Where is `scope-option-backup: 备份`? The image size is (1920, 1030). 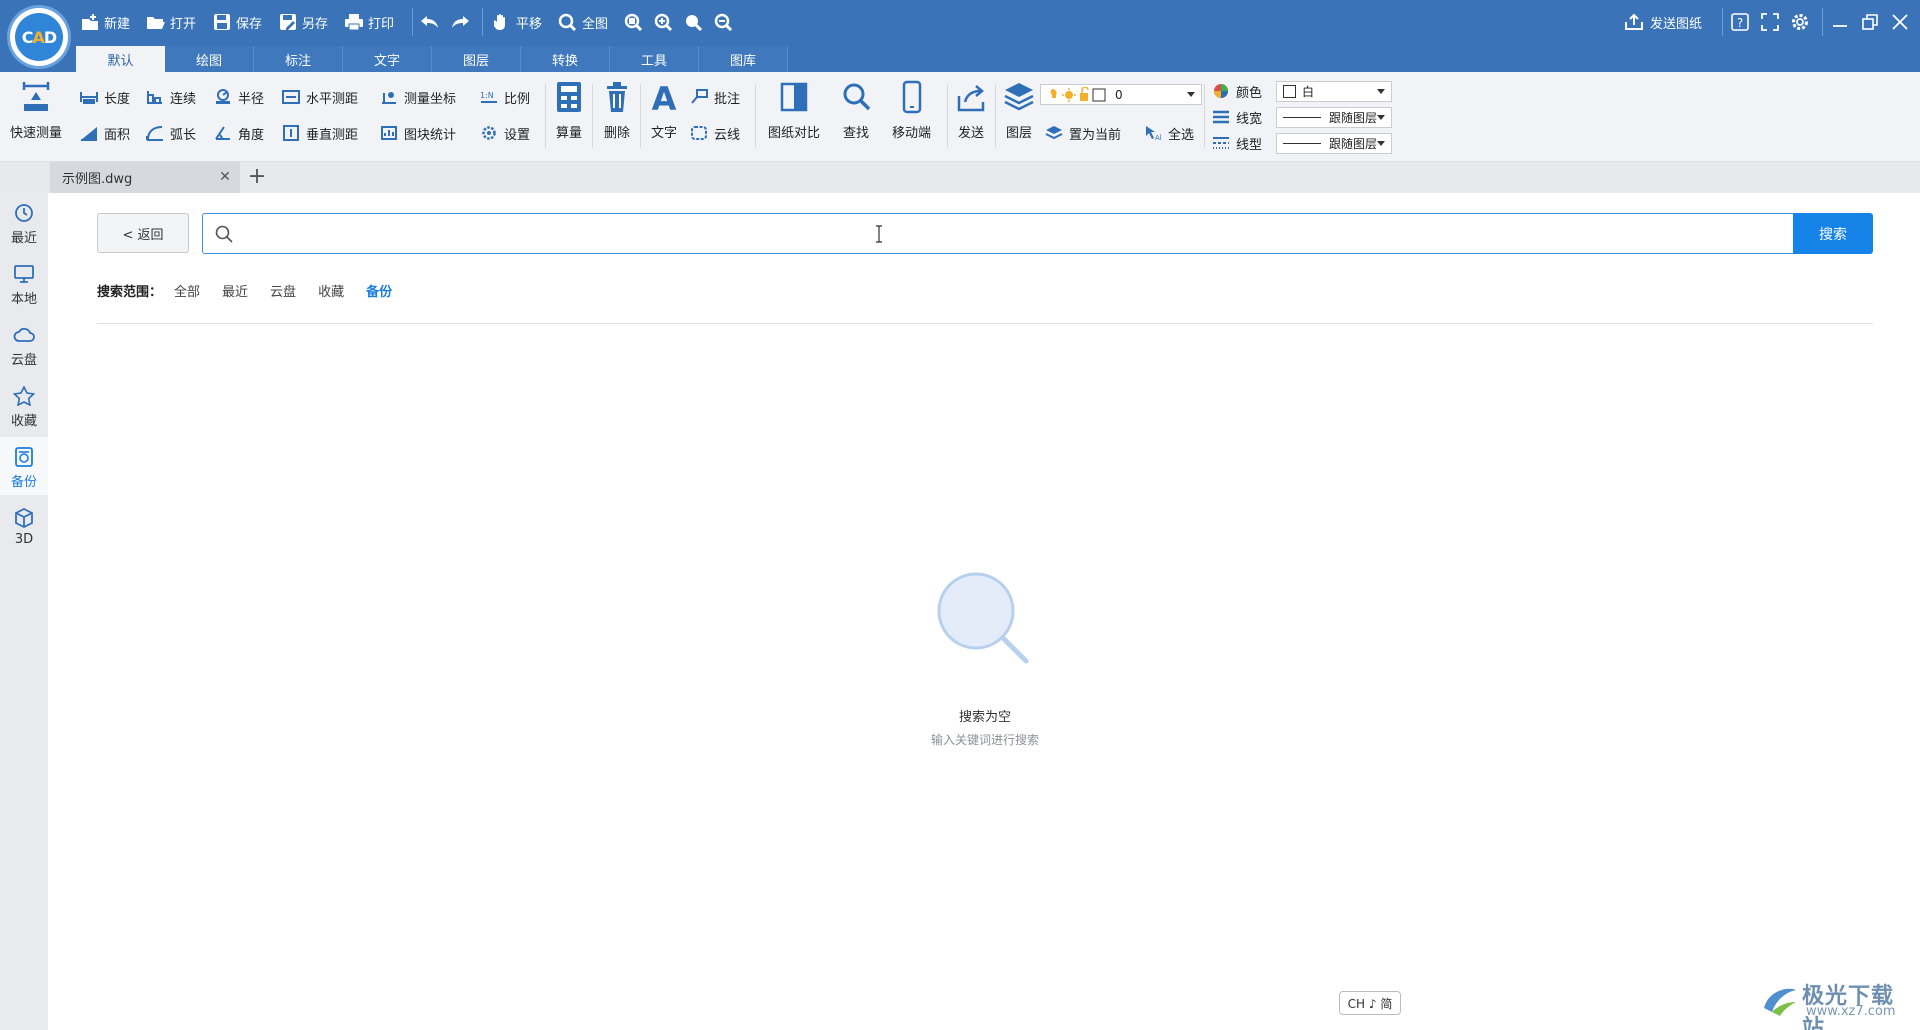
scope-option-backup: 备份 is located at coordinates (379, 290).